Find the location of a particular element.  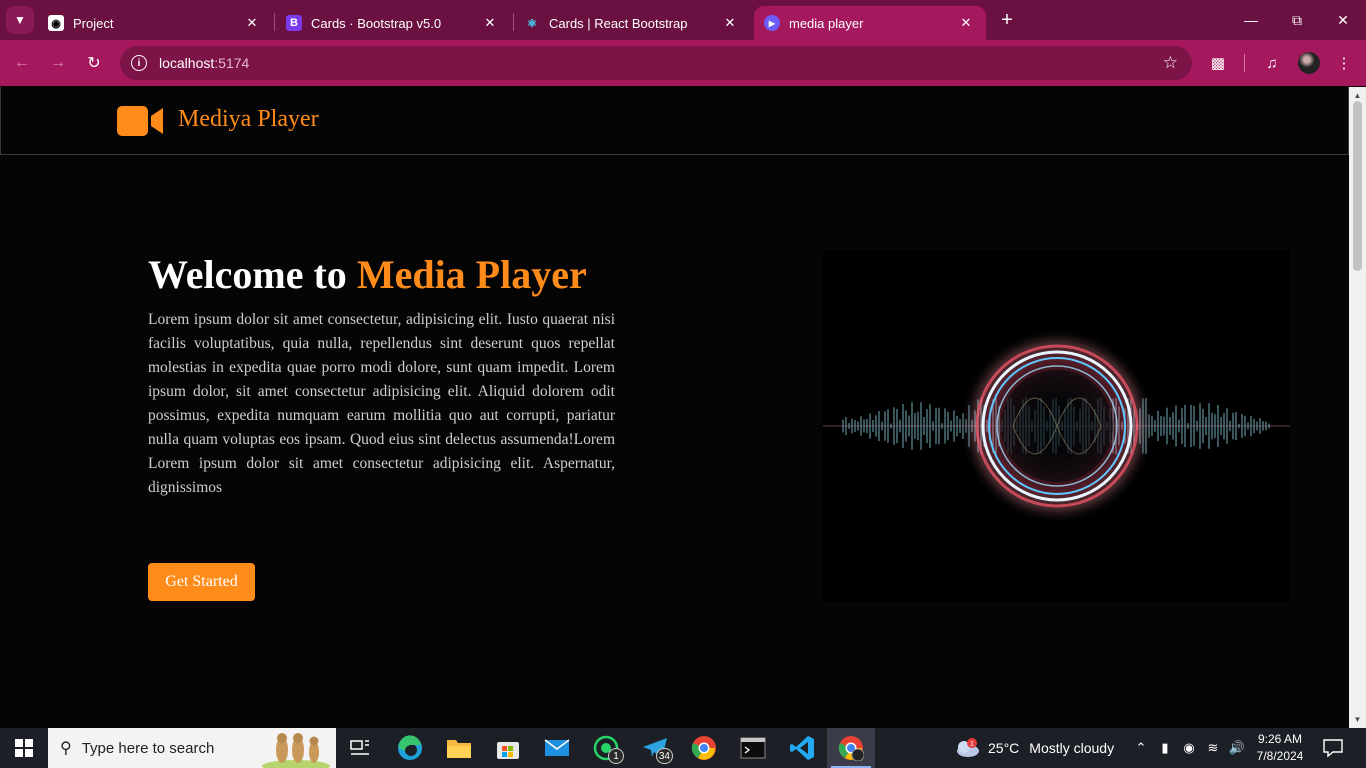

tab-project: ◉ Project ✕ is located at coordinates (155, 23).